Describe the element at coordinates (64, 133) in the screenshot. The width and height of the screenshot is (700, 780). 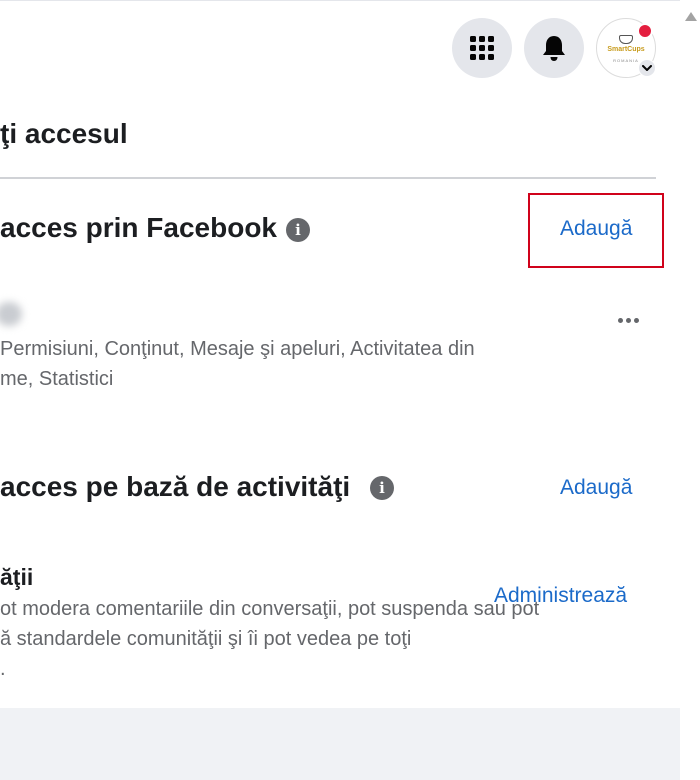
I see `page-title: ţi accesul` at that location.